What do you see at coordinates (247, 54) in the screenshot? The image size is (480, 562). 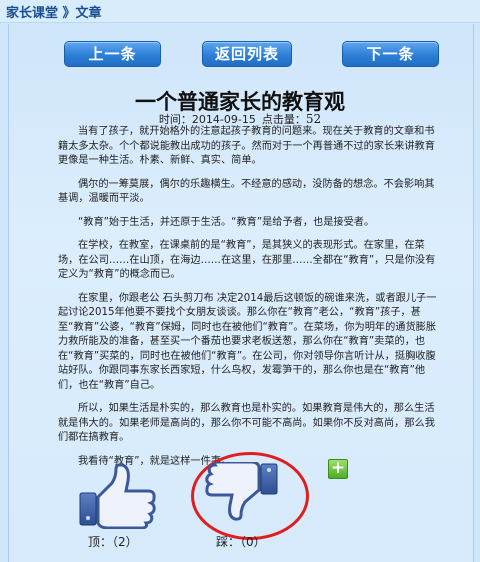 I see `back-to-list-button: 返回列表` at bounding box center [247, 54].